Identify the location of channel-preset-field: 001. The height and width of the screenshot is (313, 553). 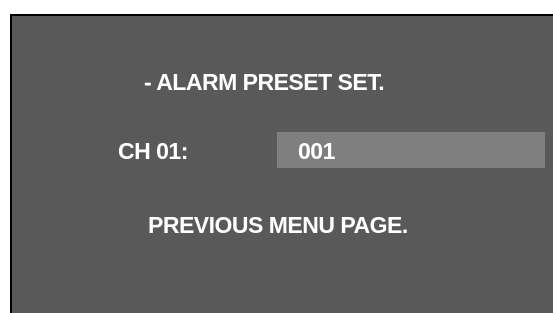
(411, 150).